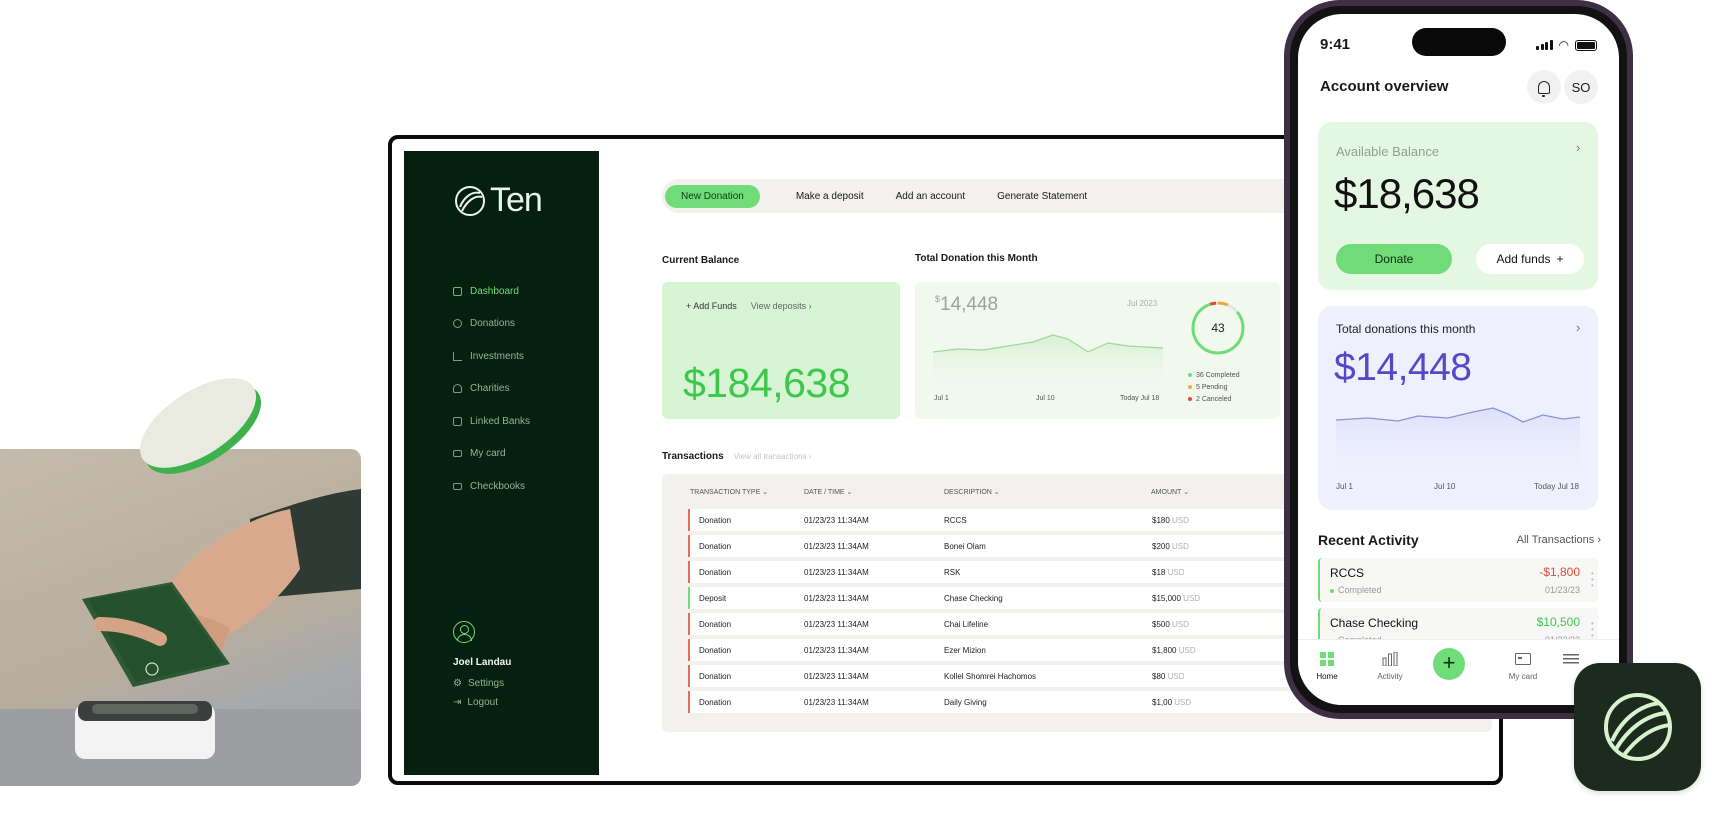 The height and width of the screenshot is (824, 1717). What do you see at coordinates (874, 492) in the screenshot?
I see `column-header: DATE / TIME ⌄` at bounding box center [874, 492].